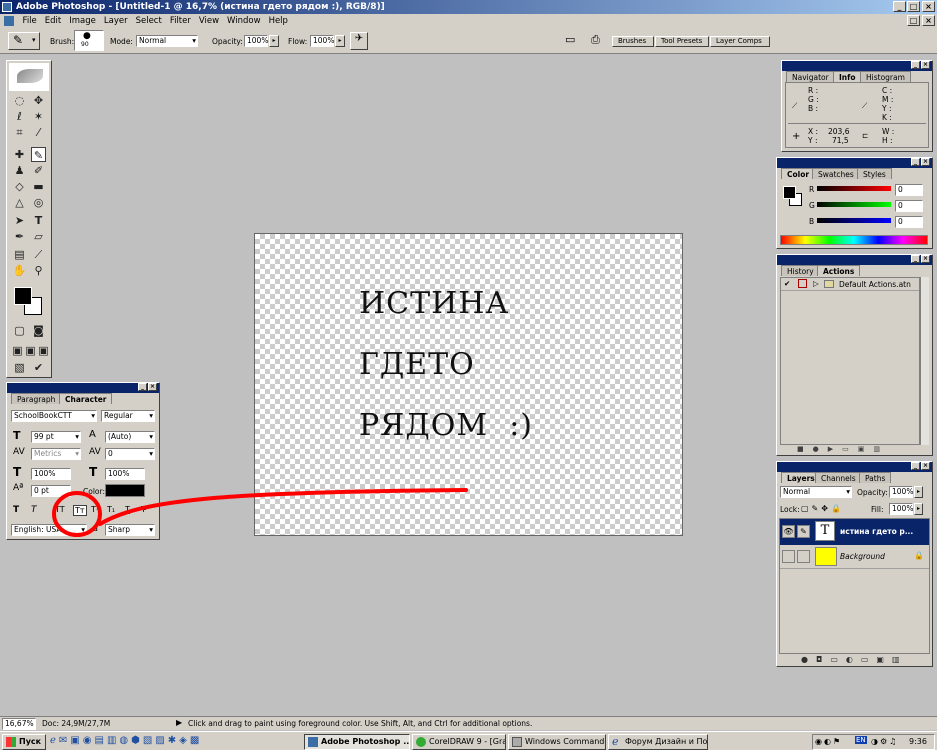 This screenshot has height=750, width=937. What do you see at coordinates (805, 449) in the screenshot?
I see `stop-icon: ■` at bounding box center [805, 449].